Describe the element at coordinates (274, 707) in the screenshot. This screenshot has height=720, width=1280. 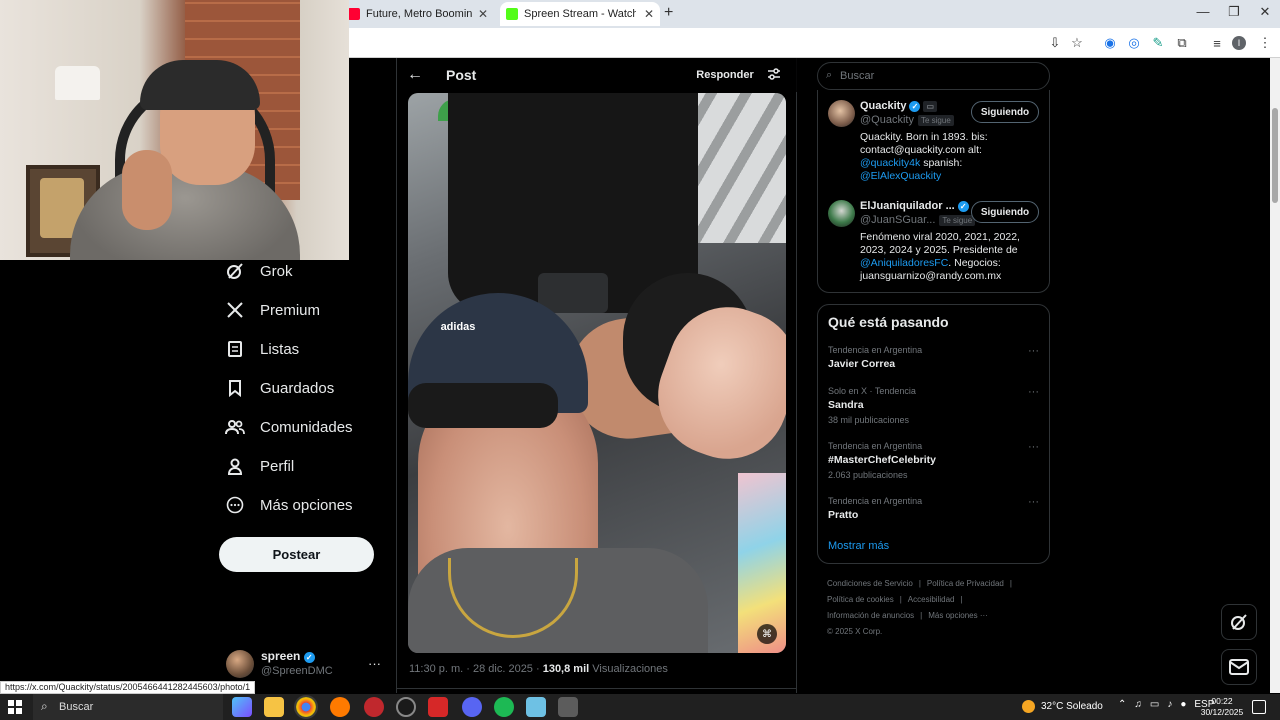
I see `file-explorer-icon` at that location.